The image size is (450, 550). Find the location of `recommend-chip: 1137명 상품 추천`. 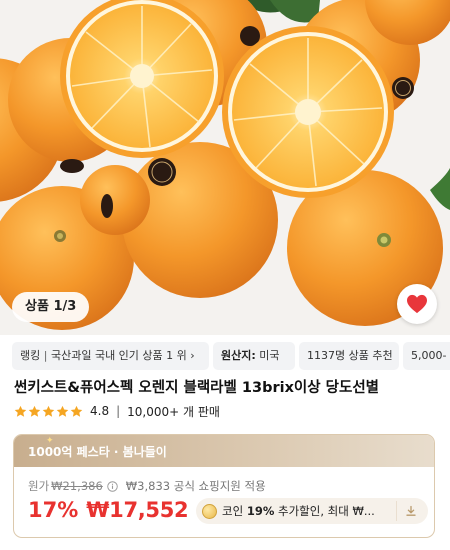

recommend-chip: 1137명 상품 추천 is located at coordinates (349, 356).